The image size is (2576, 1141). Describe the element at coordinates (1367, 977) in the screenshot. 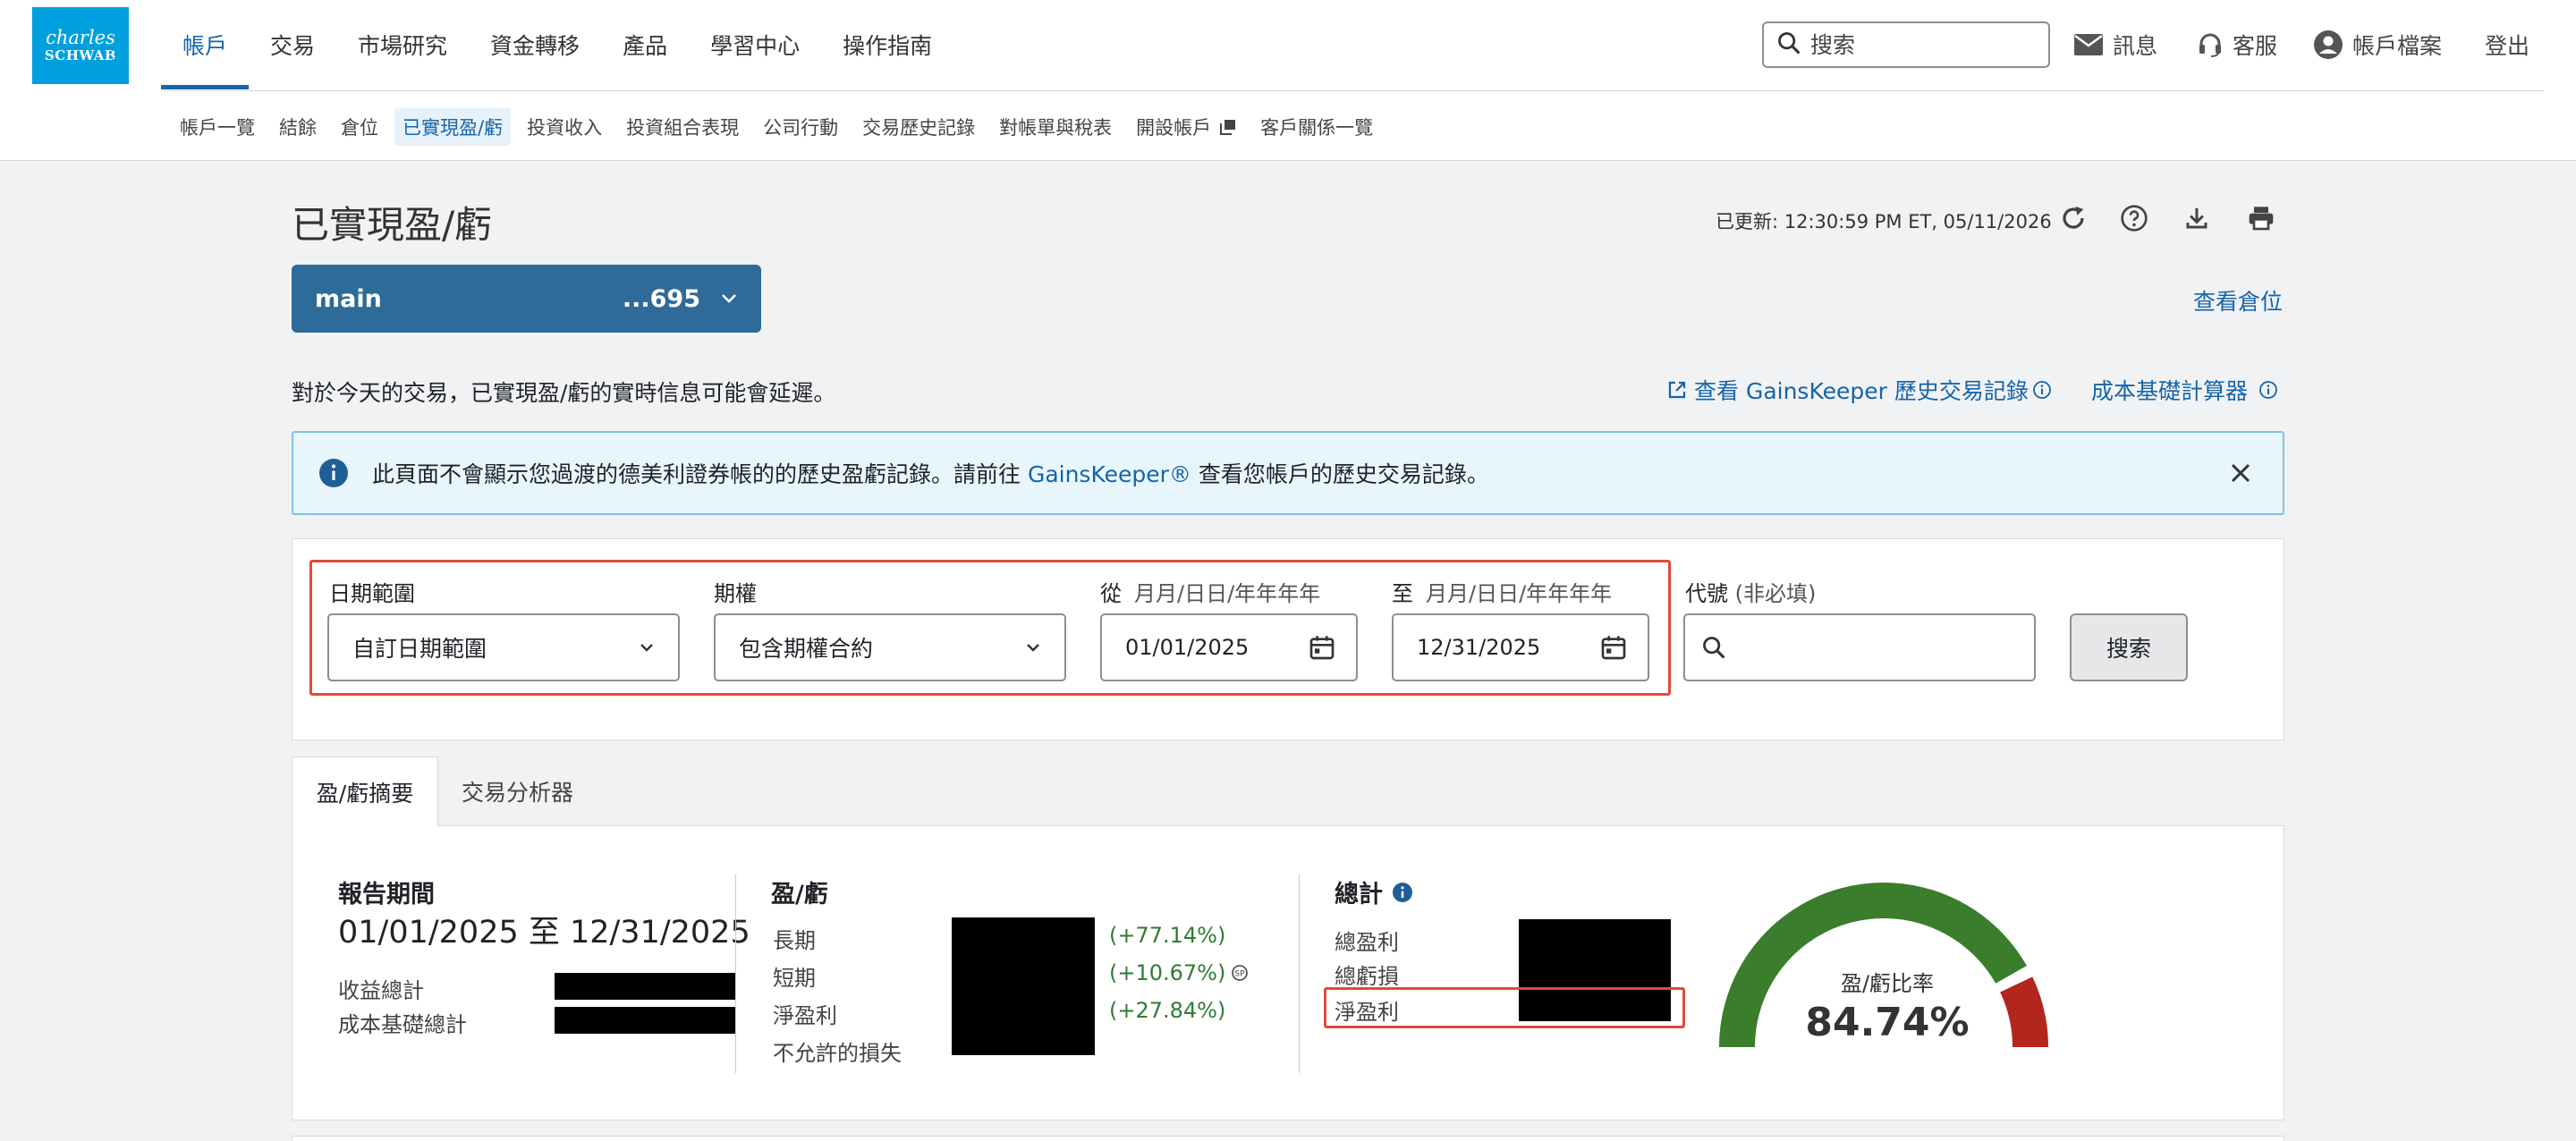

I see `total-loss-label: 總虧損` at that location.